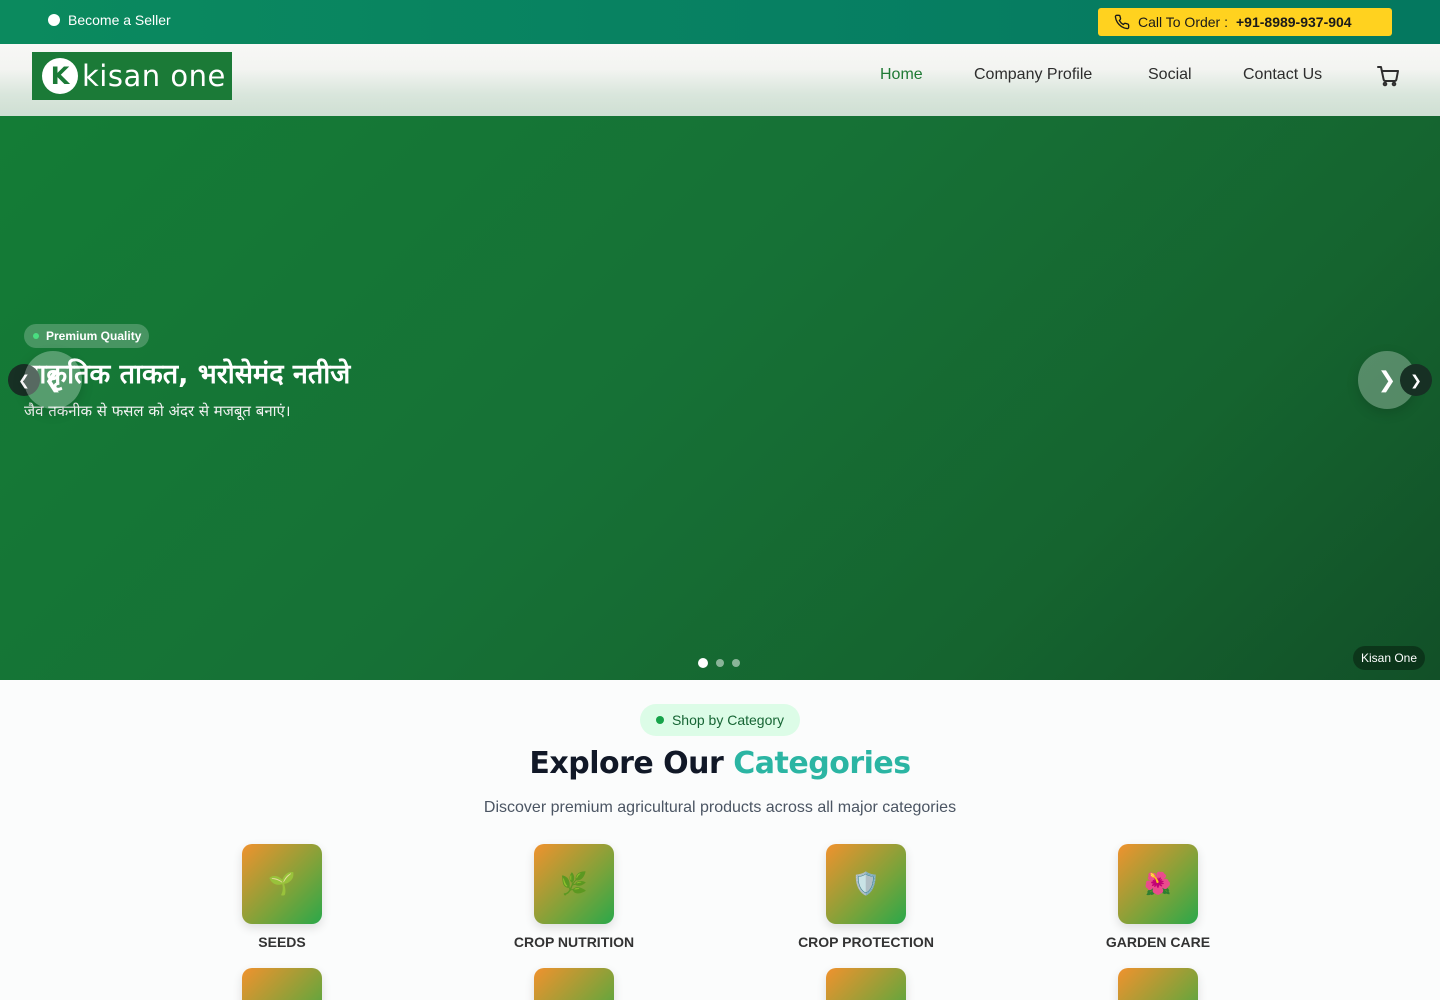  I want to click on logo-text: kisan one, so click(154, 76).